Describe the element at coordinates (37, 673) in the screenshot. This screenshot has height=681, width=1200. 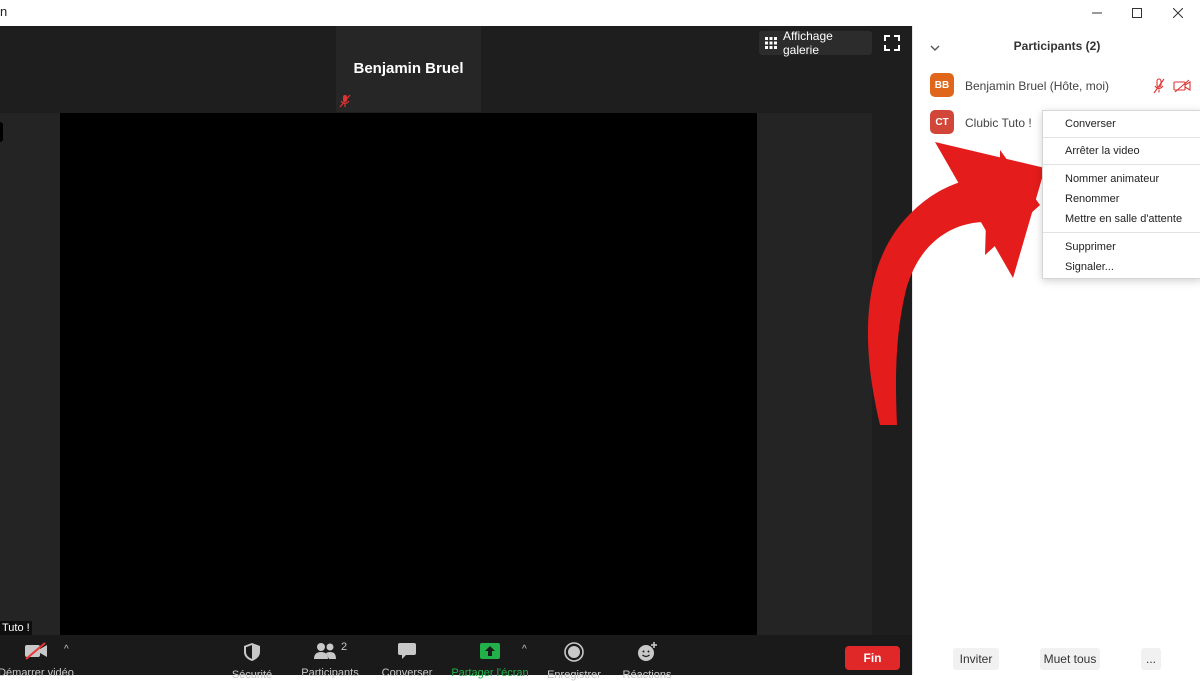
I see `start-video-label: Démarrer vidéo` at that location.